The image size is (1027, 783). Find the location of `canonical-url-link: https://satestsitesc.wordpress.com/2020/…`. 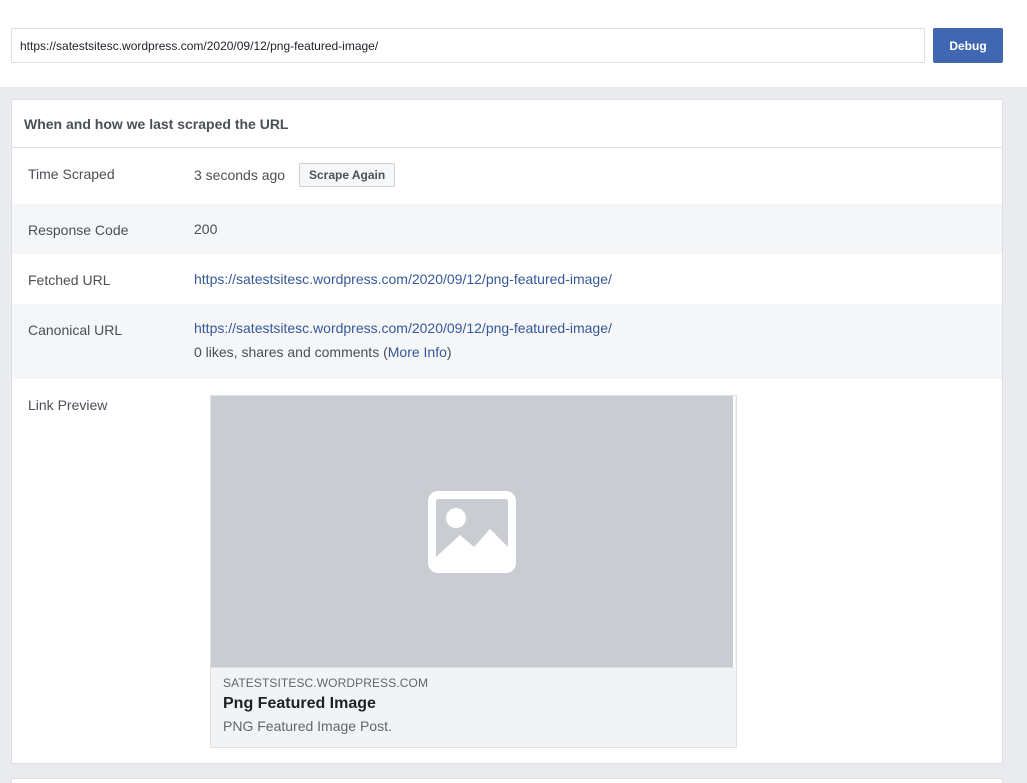

canonical-url-link: https://satestsitesc.wordpress.com/2020/… is located at coordinates (403, 328).